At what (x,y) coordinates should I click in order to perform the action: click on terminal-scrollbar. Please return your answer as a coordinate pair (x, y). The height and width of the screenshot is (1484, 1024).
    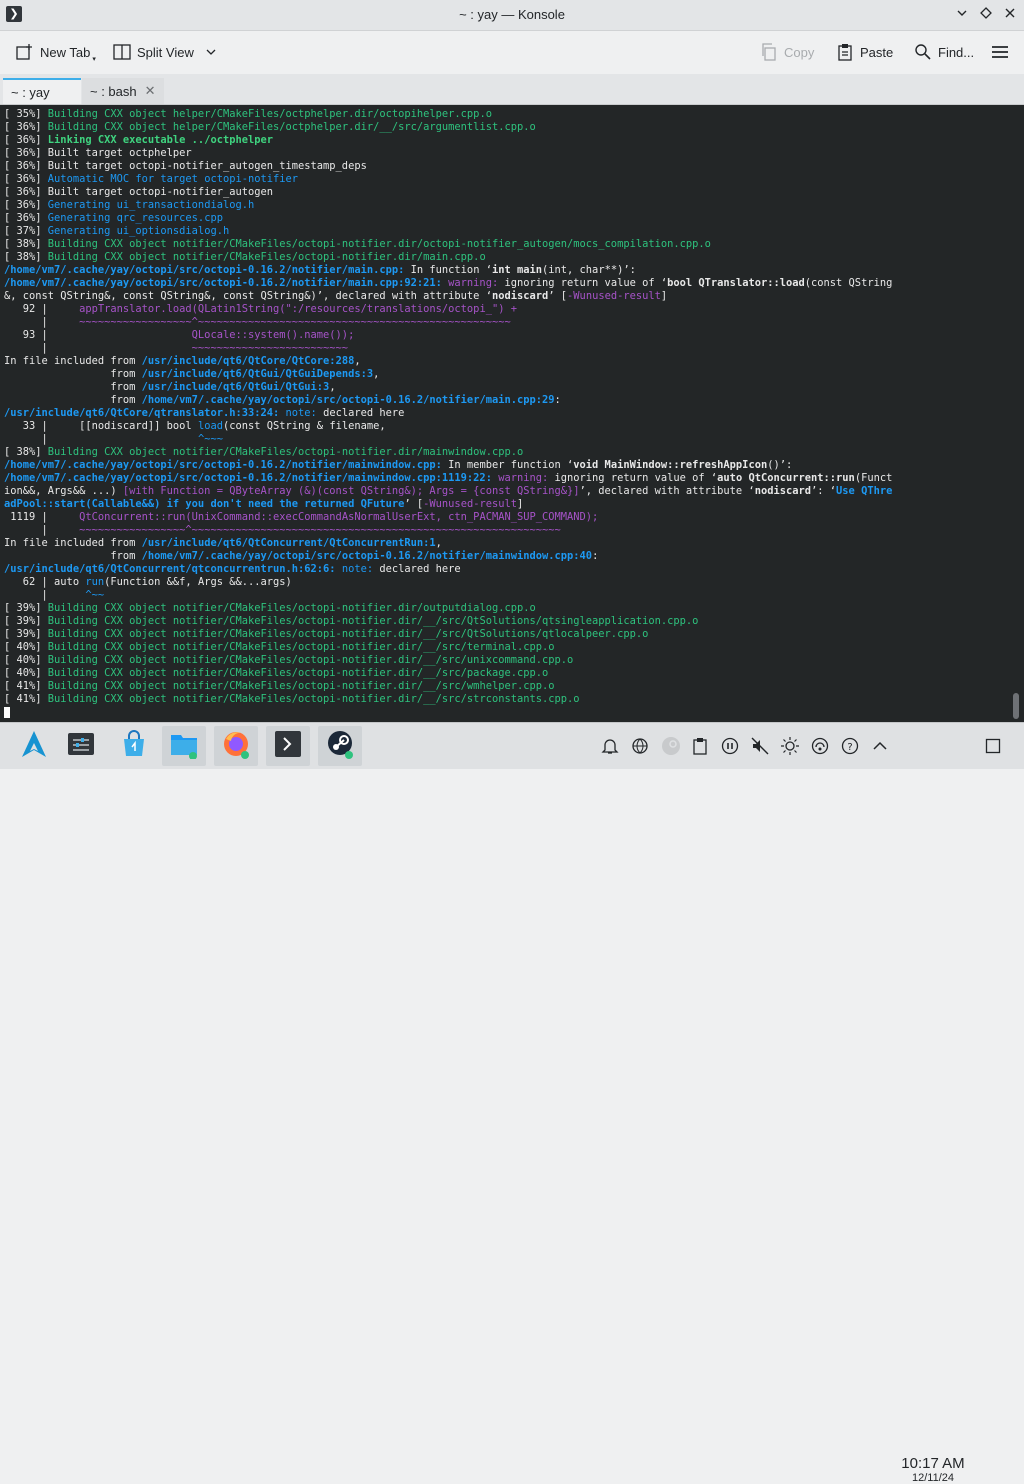
    Looking at the image, I should click on (1016, 706).